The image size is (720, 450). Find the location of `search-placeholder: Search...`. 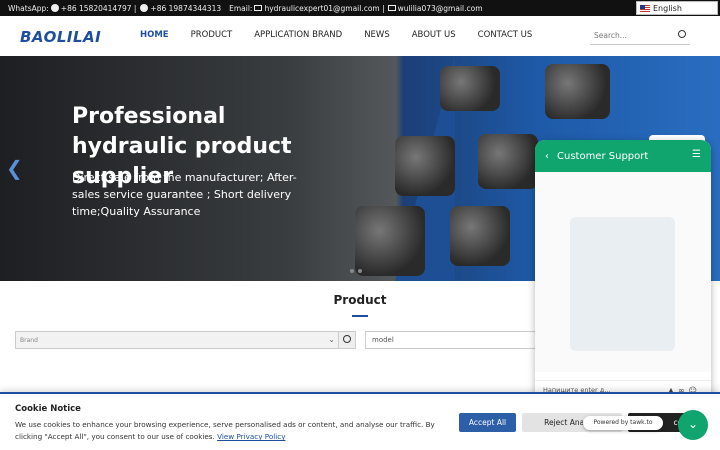

search-placeholder: Search... is located at coordinates (610, 35).